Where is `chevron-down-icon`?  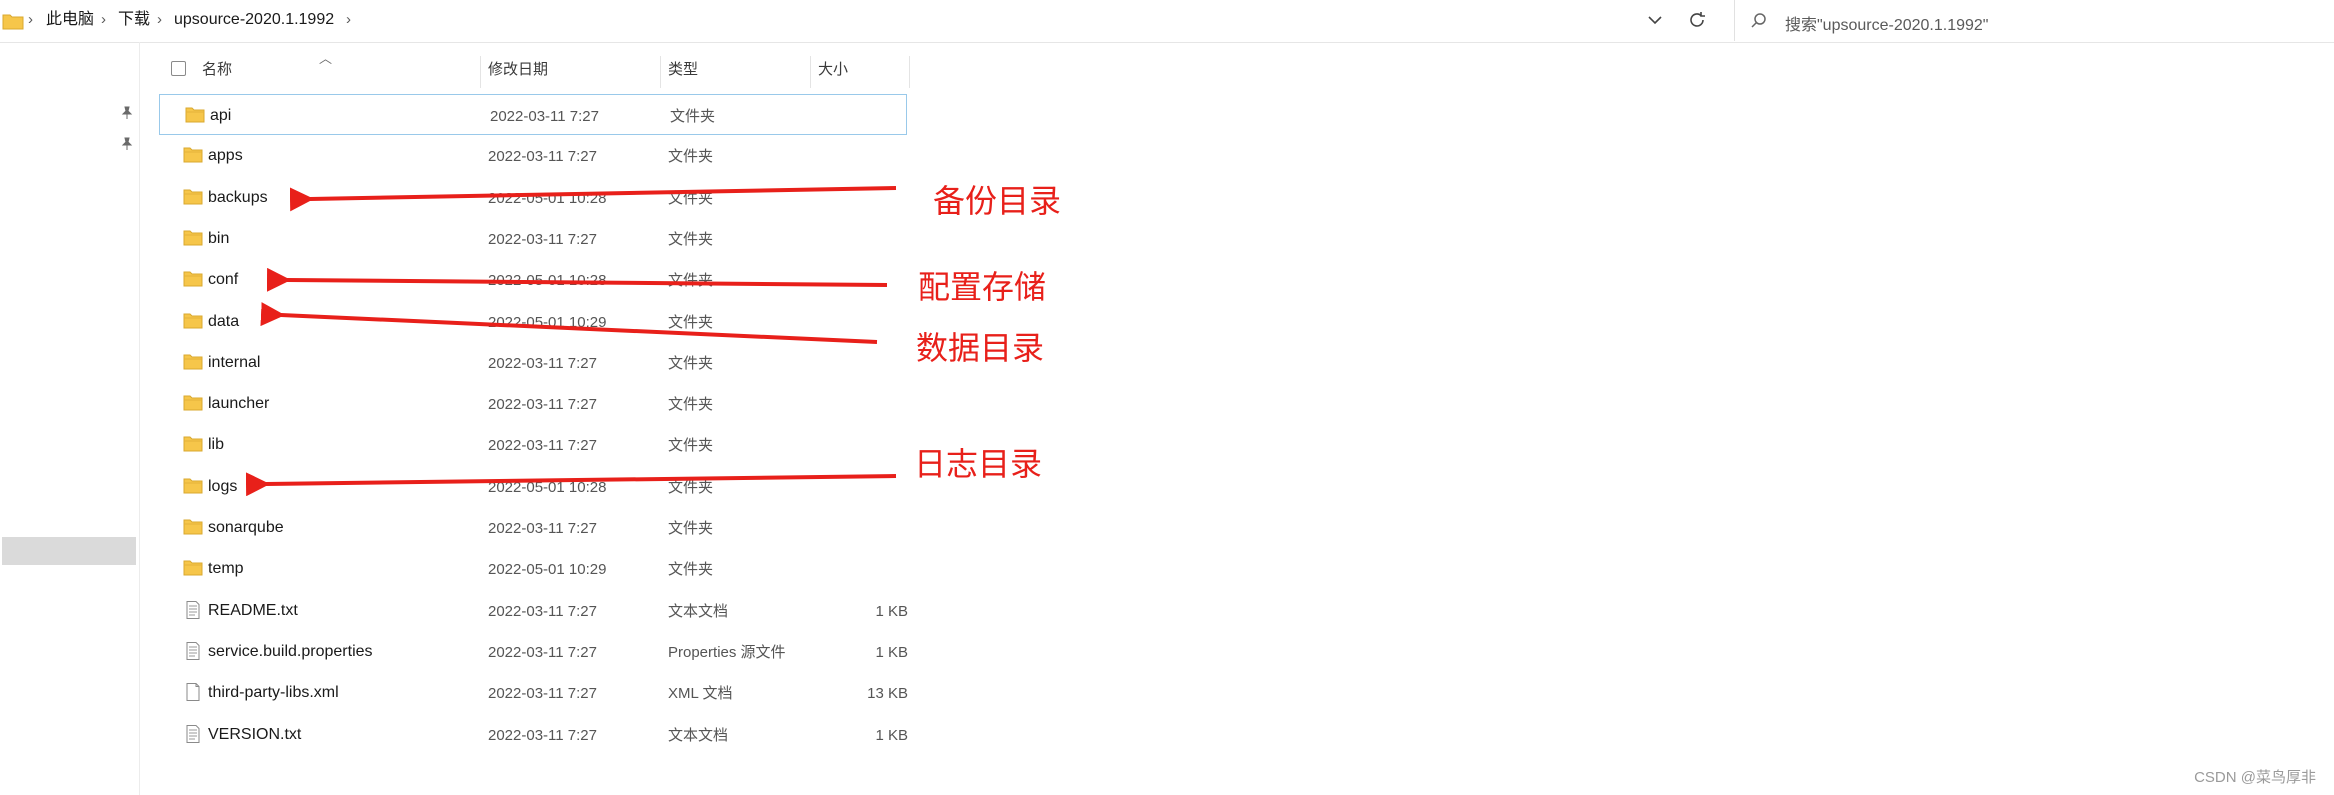
chevron-down-icon is located at coordinates (1655, 20).